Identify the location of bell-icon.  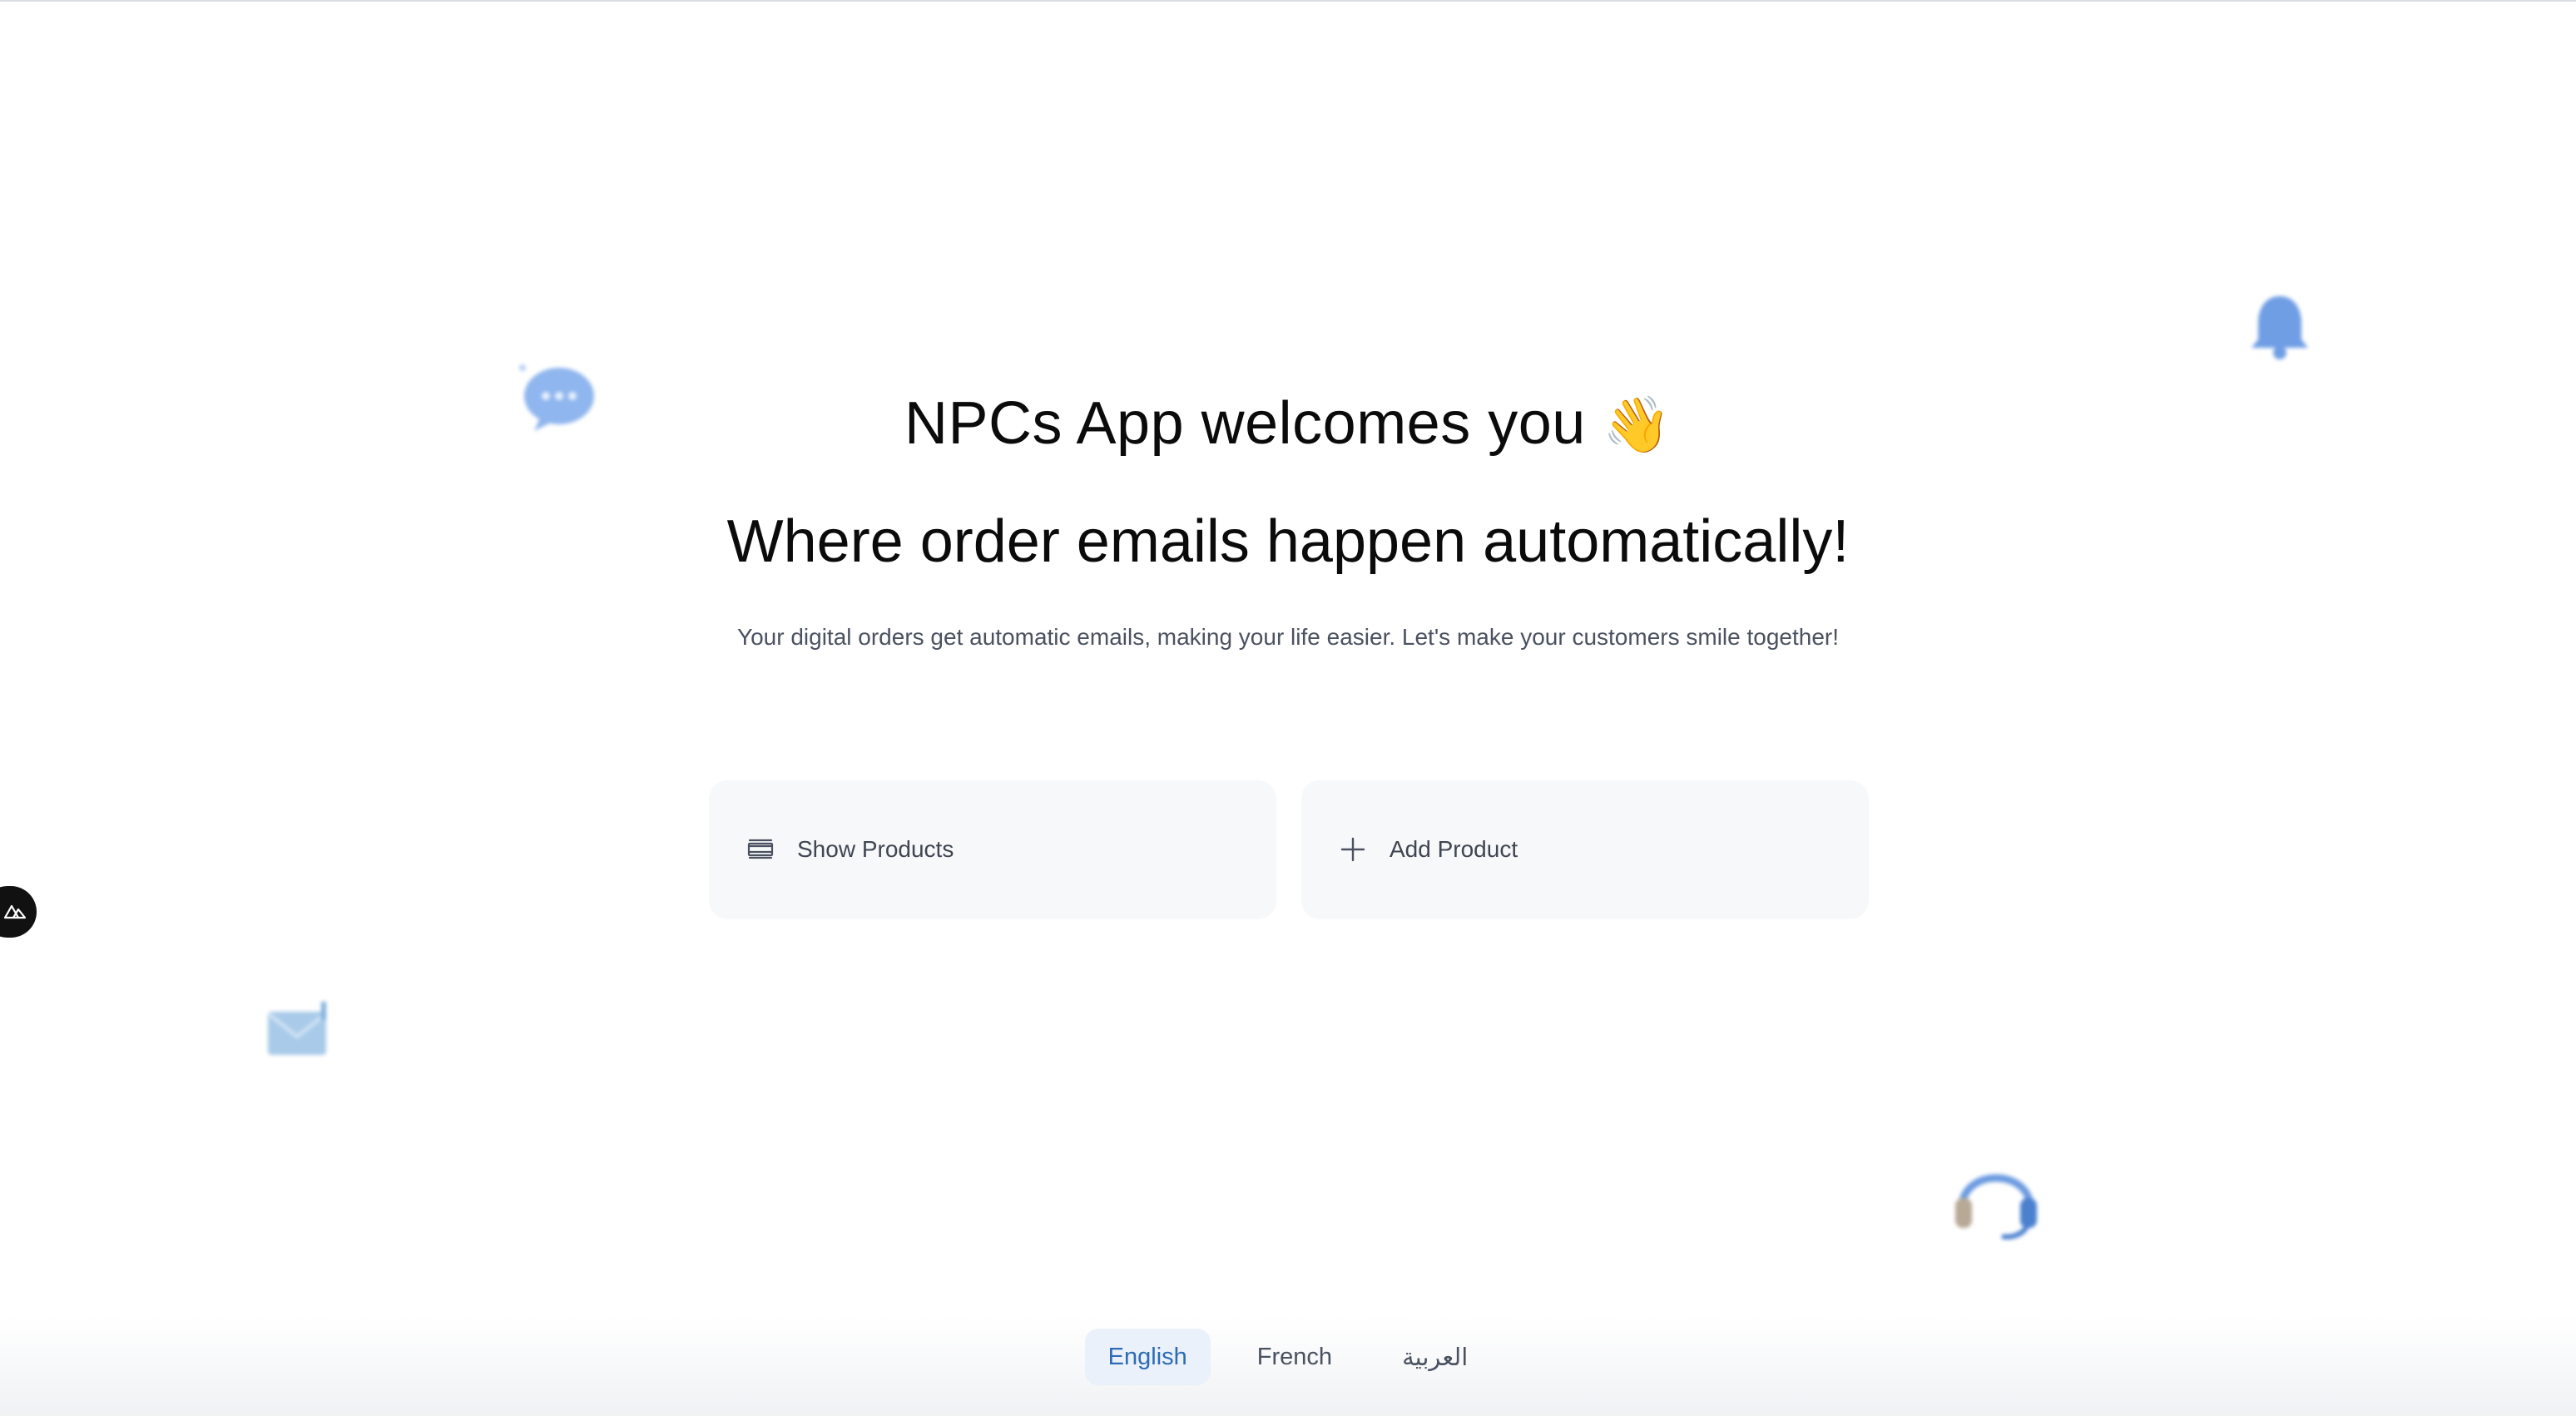
(2280, 327).